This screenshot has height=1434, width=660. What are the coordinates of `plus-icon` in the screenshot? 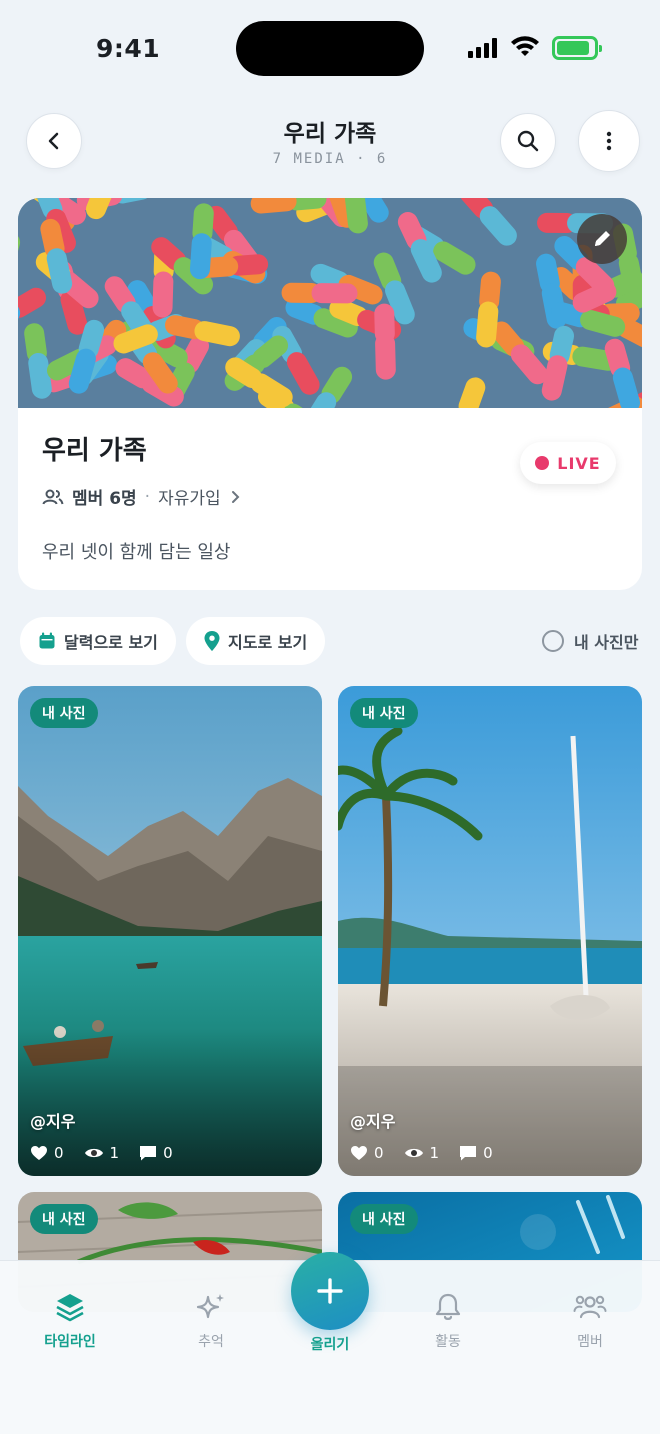 It's located at (330, 1291).